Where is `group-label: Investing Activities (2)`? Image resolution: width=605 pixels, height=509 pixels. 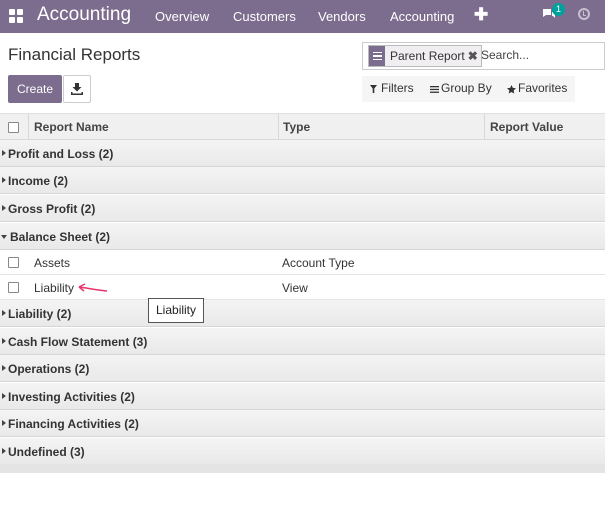
group-label: Investing Activities (2) is located at coordinates (71, 397).